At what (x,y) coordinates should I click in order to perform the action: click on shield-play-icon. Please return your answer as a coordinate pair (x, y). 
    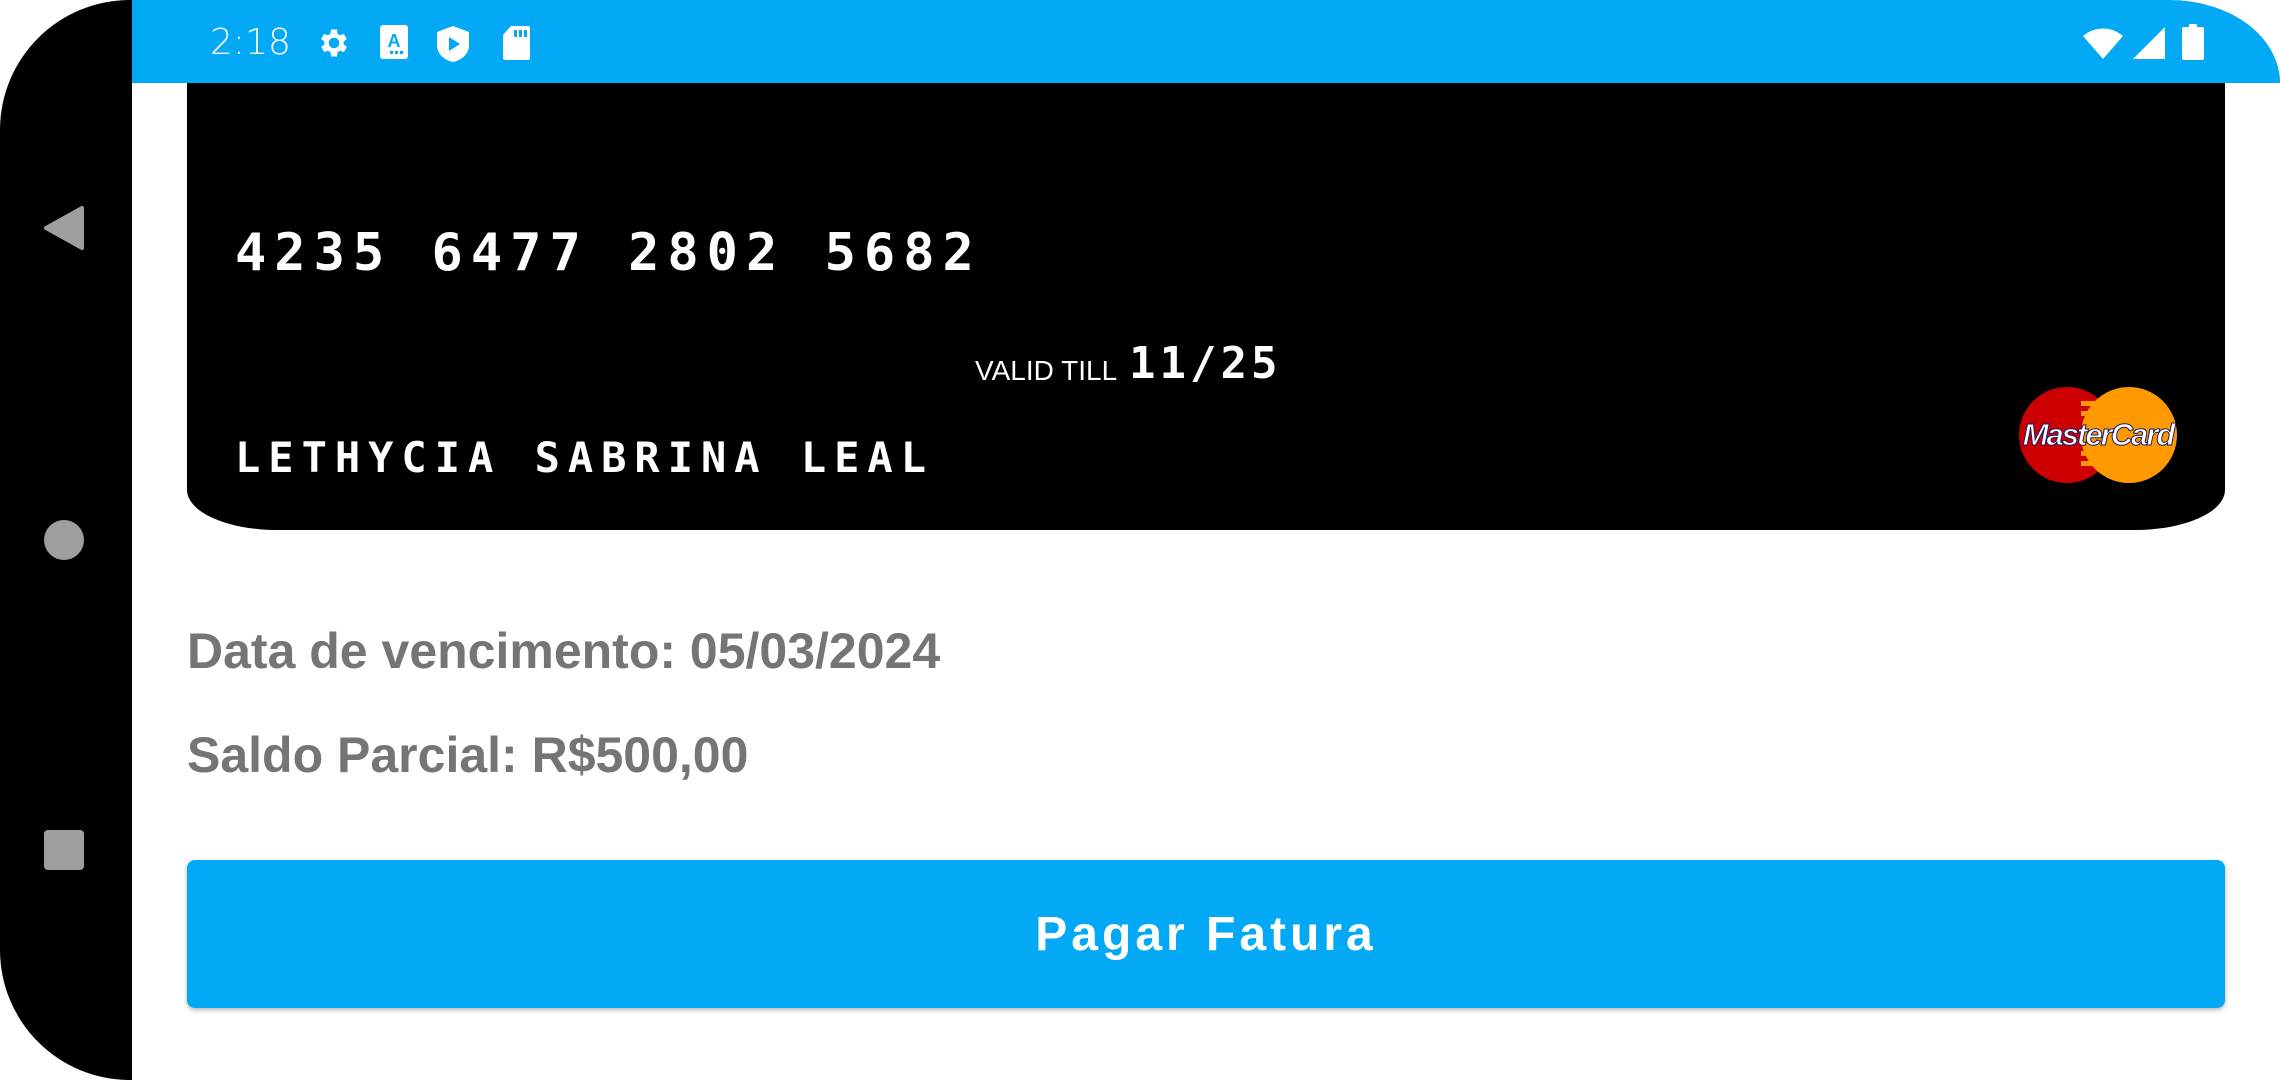
    Looking at the image, I should click on (453, 44).